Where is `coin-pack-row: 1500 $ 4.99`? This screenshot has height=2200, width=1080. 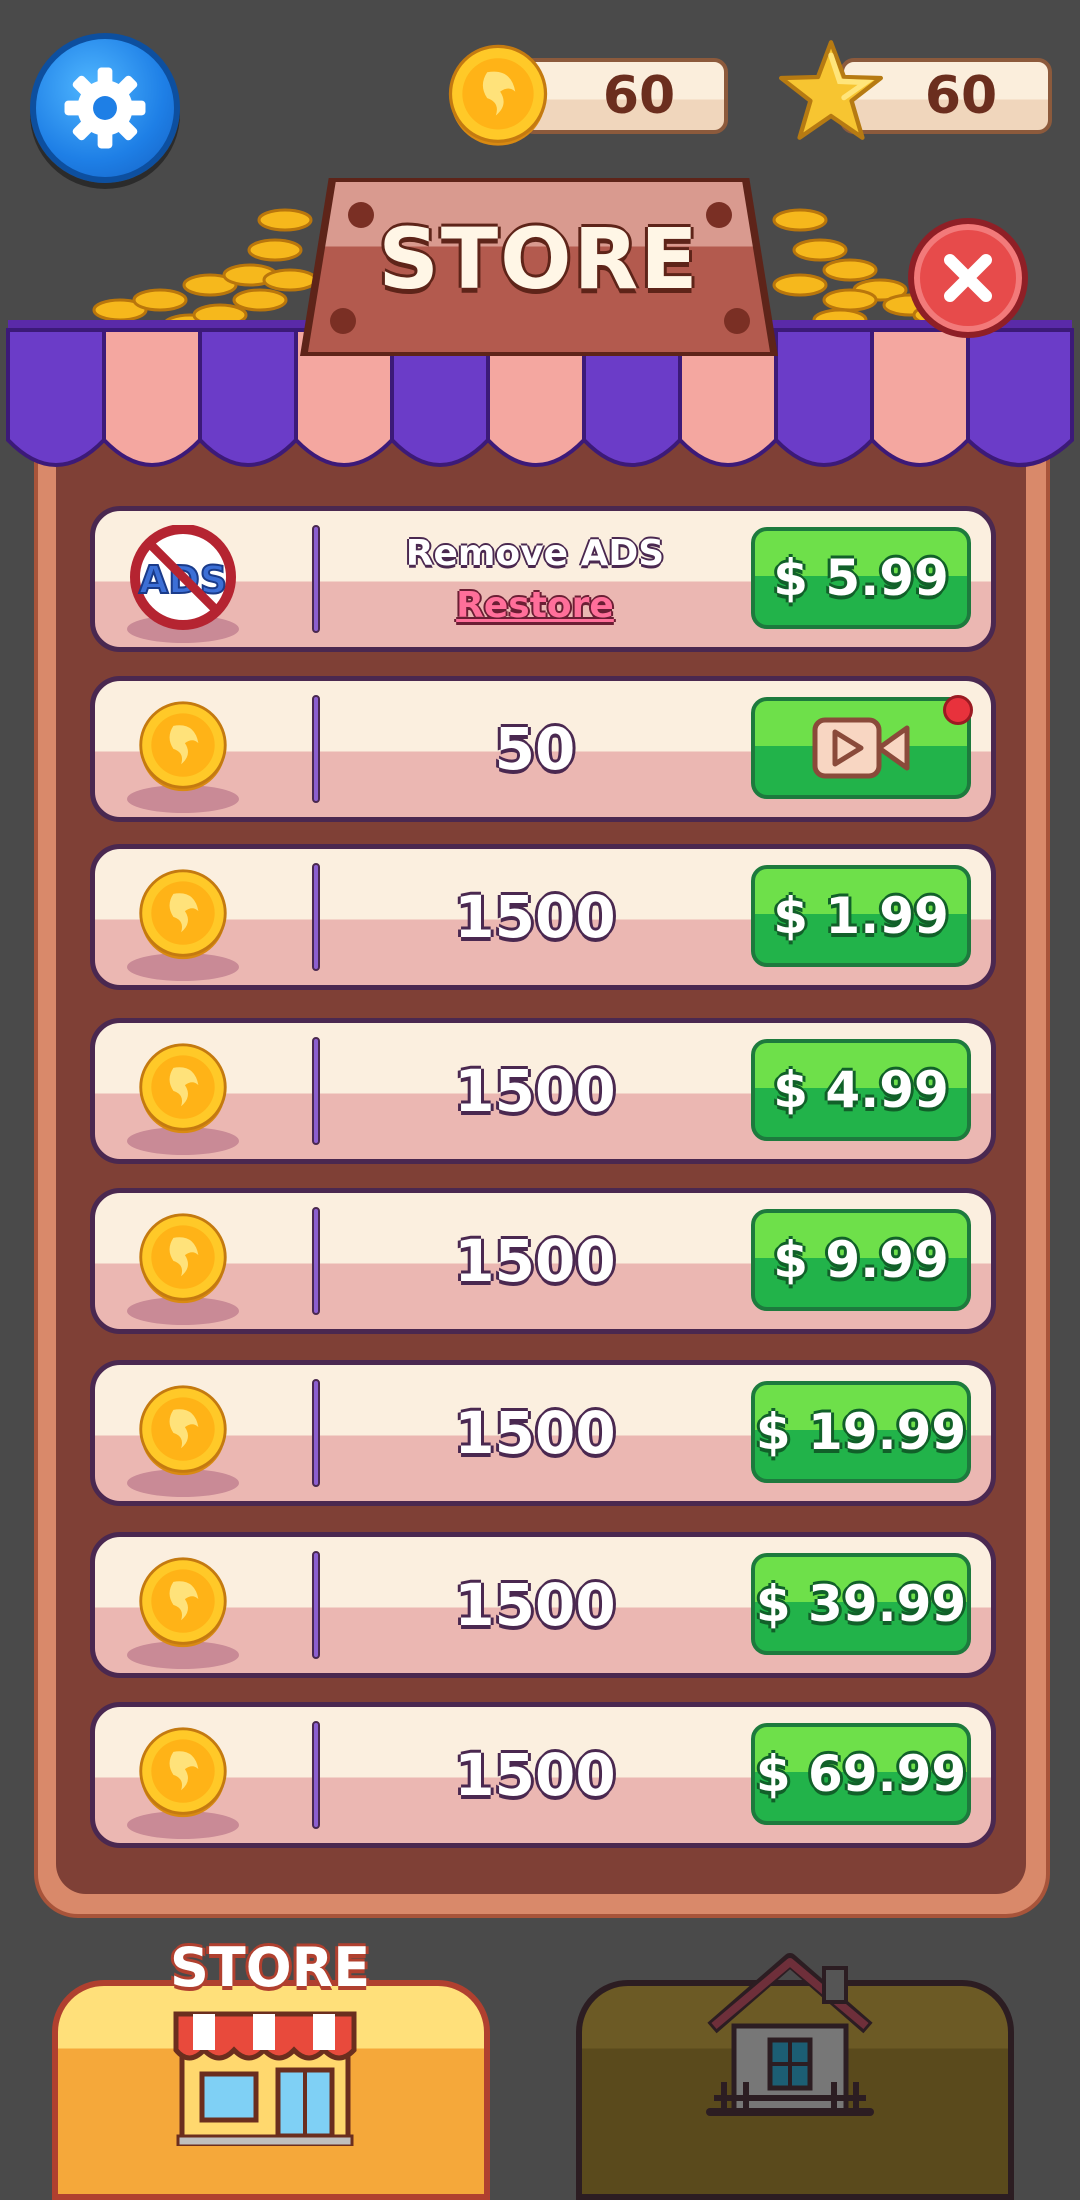
coin-pack-row: 1500 $ 4.99 is located at coordinates (543, 1091).